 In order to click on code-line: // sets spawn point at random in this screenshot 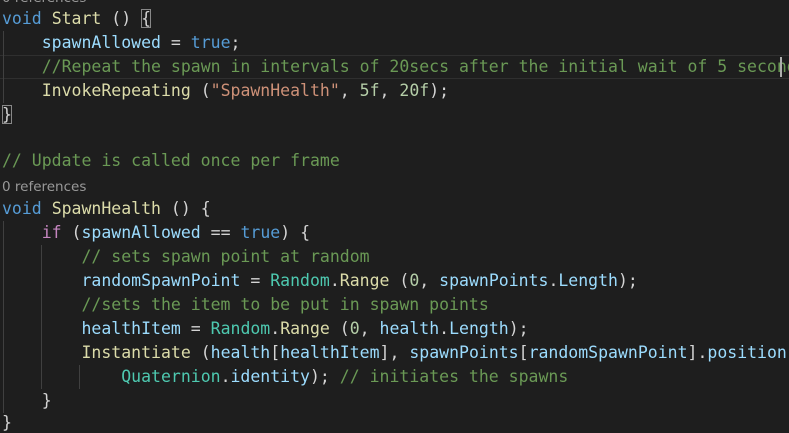, I will do `click(186, 257)`.